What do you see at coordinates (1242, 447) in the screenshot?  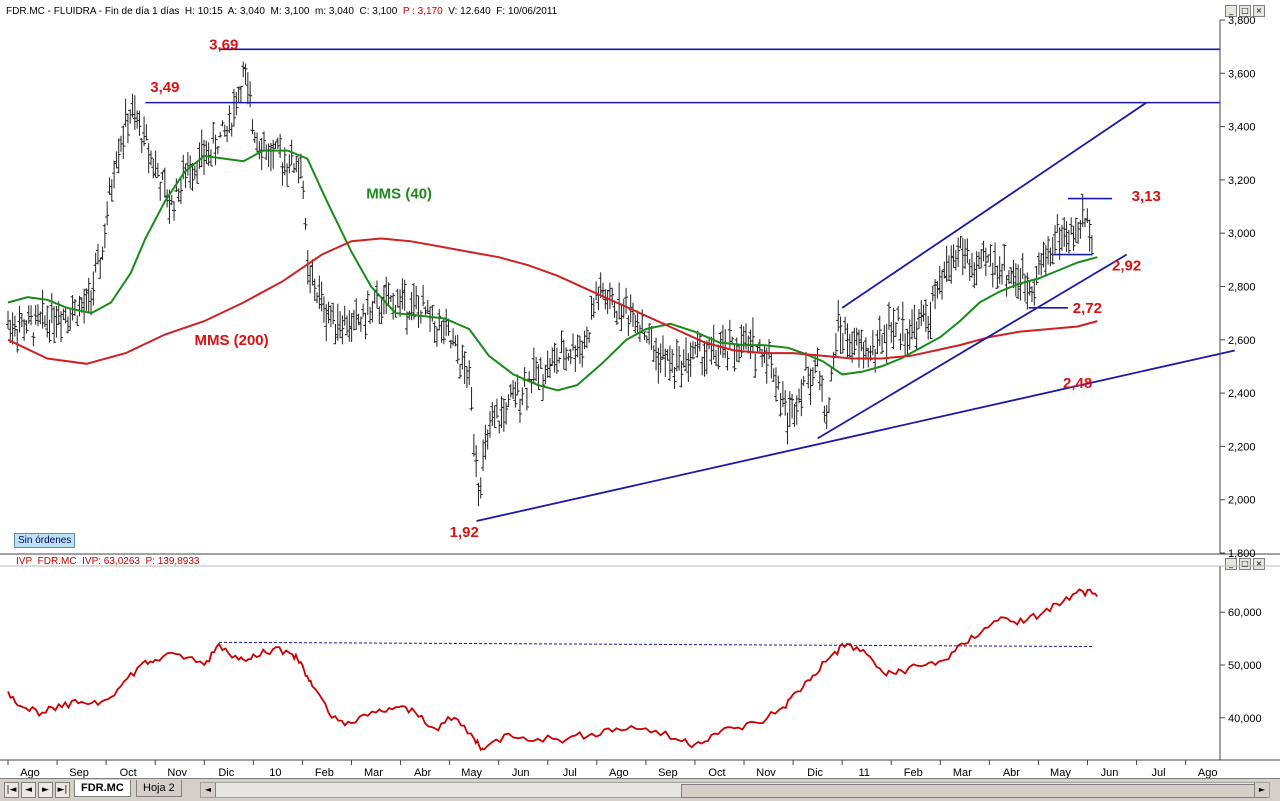 I see `price-tick-label: 2,200` at bounding box center [1242, 447].